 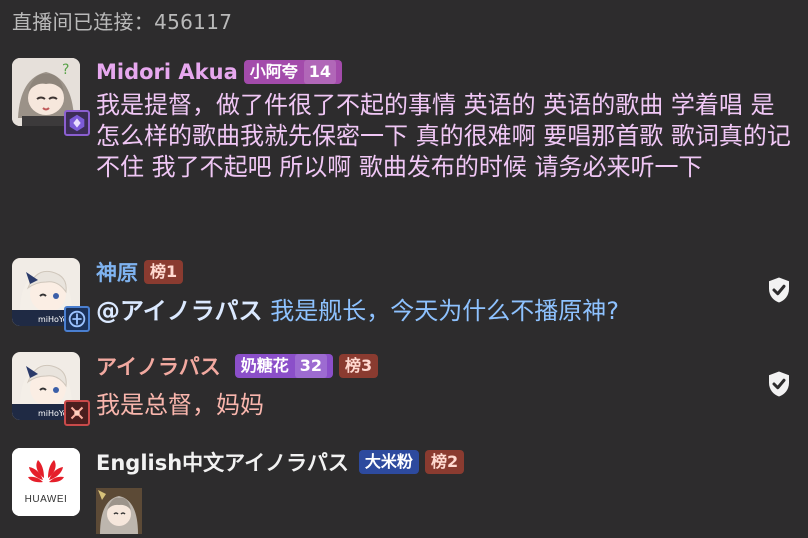 I want to click on huawei-logo-icon, so click(x=46, y=482).